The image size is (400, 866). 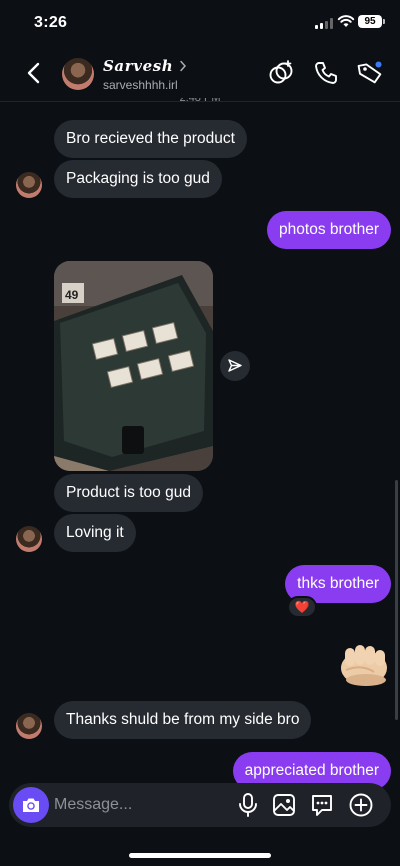 What do you see at coordinates (200, 101) in the screenshot?
I see `message-timestamp: 2:48 PM` at bounding box center [200, 101].